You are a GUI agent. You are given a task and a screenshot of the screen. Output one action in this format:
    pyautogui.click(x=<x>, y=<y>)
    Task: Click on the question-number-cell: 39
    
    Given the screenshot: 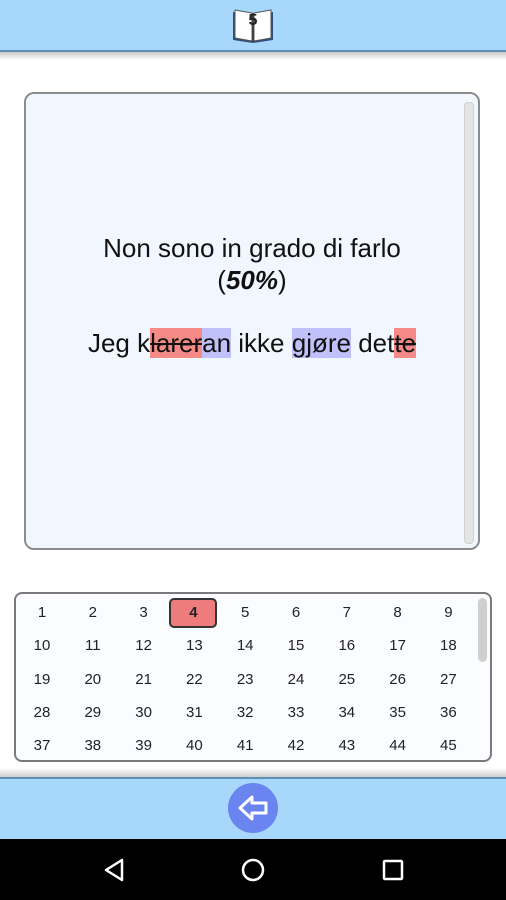 What is the action you would take?
    pyautogui.click(x=144, y=745)
    